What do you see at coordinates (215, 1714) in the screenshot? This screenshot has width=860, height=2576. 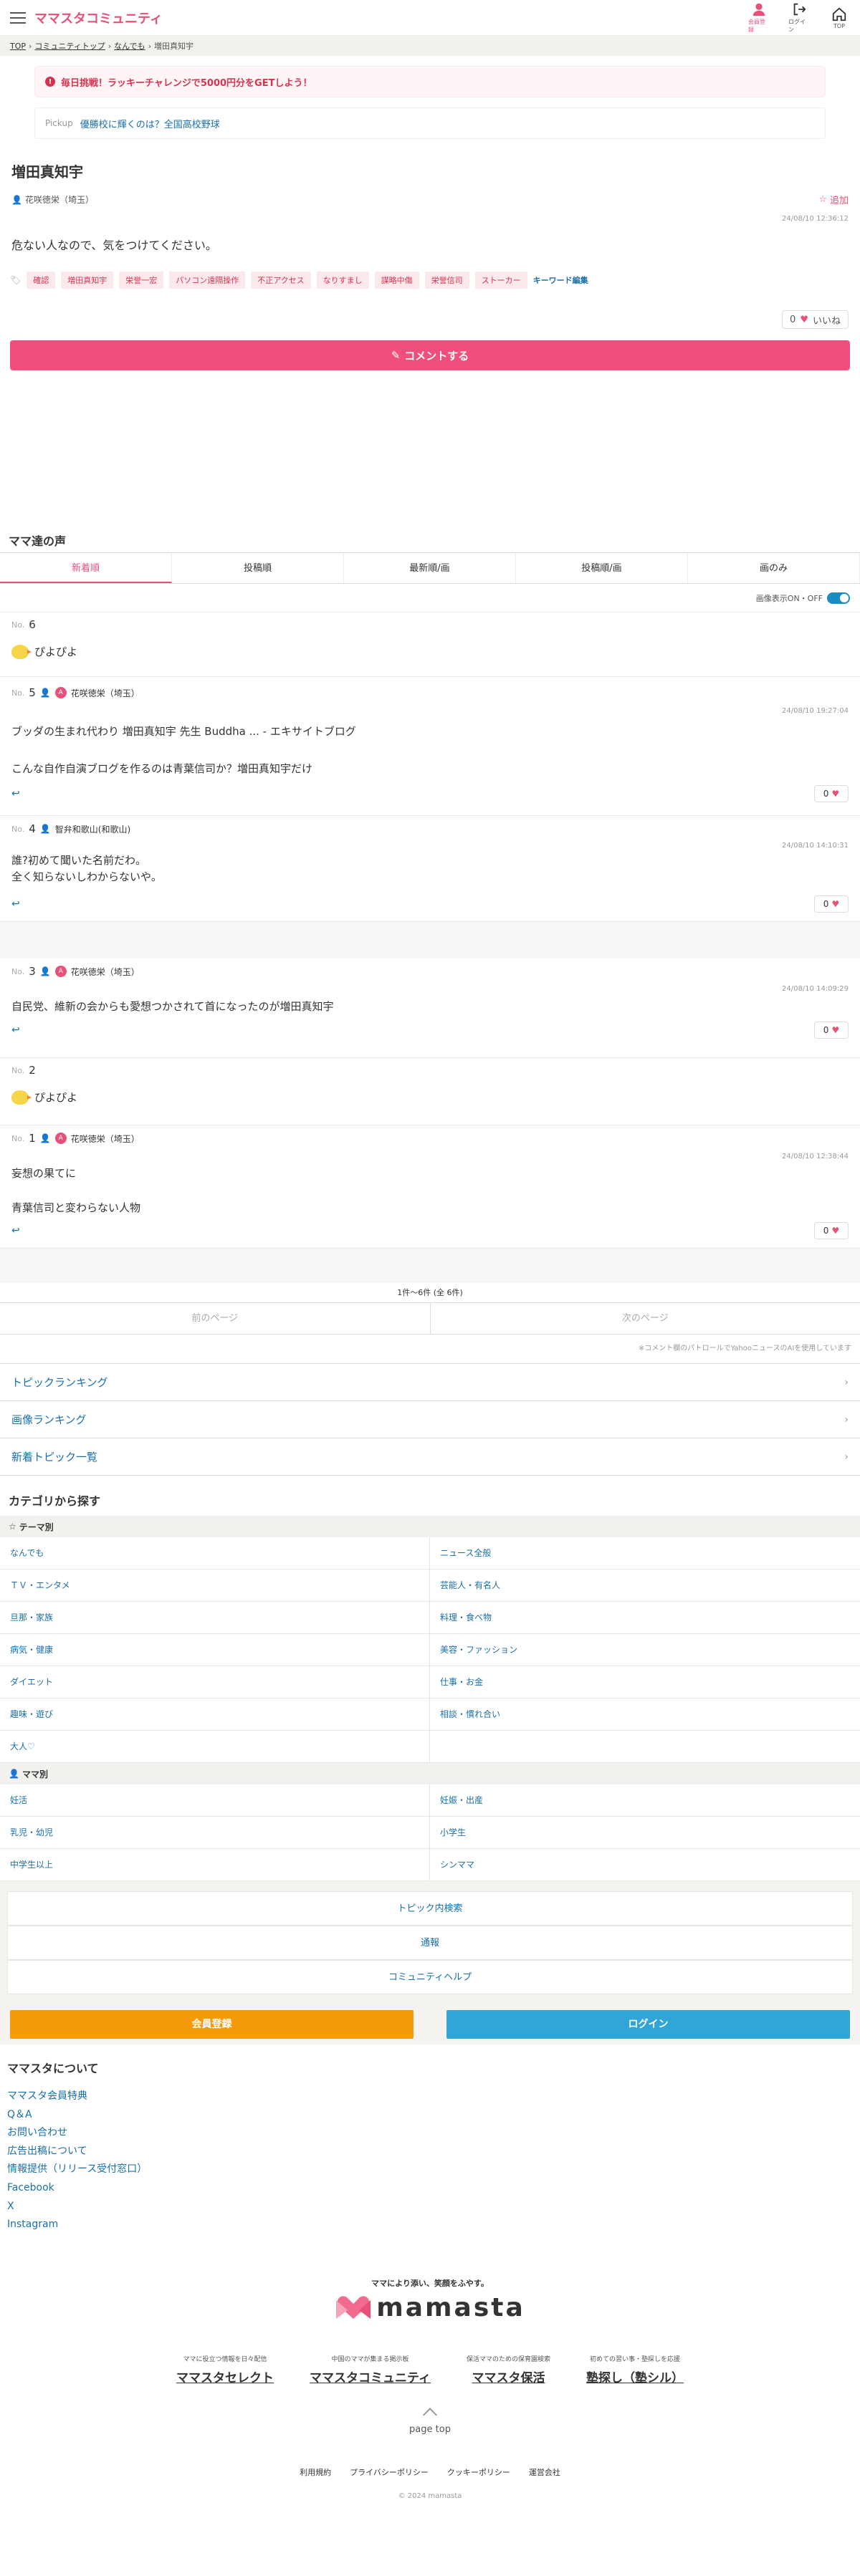 I see `category-link: 趣味・遊び` at bounding box center [215, 1714].